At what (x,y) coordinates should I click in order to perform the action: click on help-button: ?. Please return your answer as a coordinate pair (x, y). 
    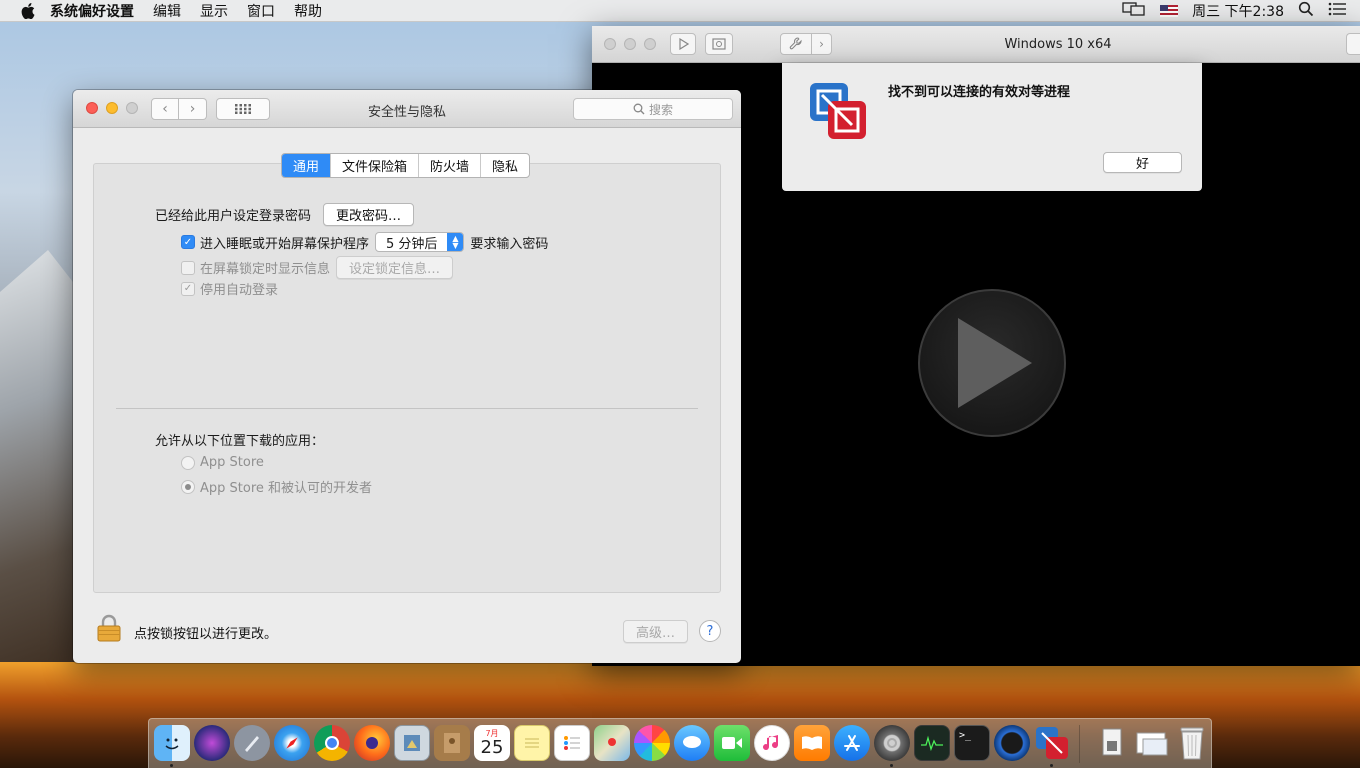
    Looking at the image, I should click on (710, 631).